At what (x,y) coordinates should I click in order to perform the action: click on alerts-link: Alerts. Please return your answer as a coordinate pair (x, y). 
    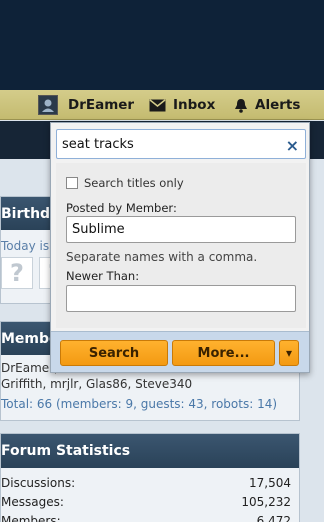
    Looking at the image, I should click on (267, 105).